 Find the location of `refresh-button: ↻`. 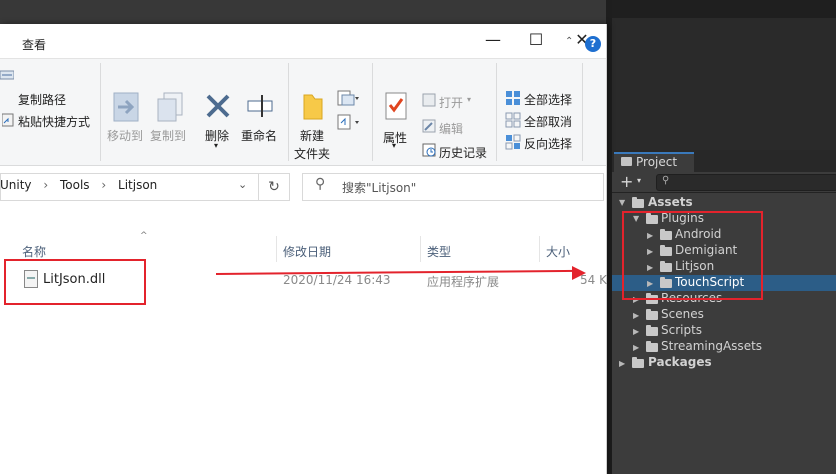

refresh-button: ↻ is located at coordinates (274, 187).